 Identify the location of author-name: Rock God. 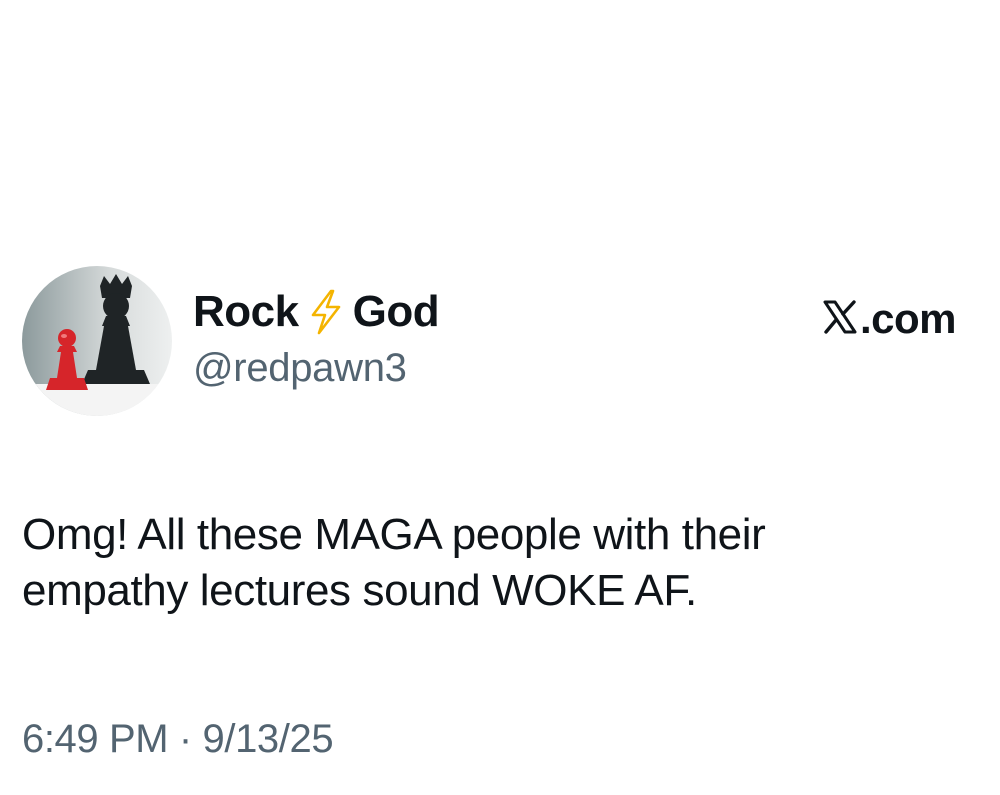
(316, 312).